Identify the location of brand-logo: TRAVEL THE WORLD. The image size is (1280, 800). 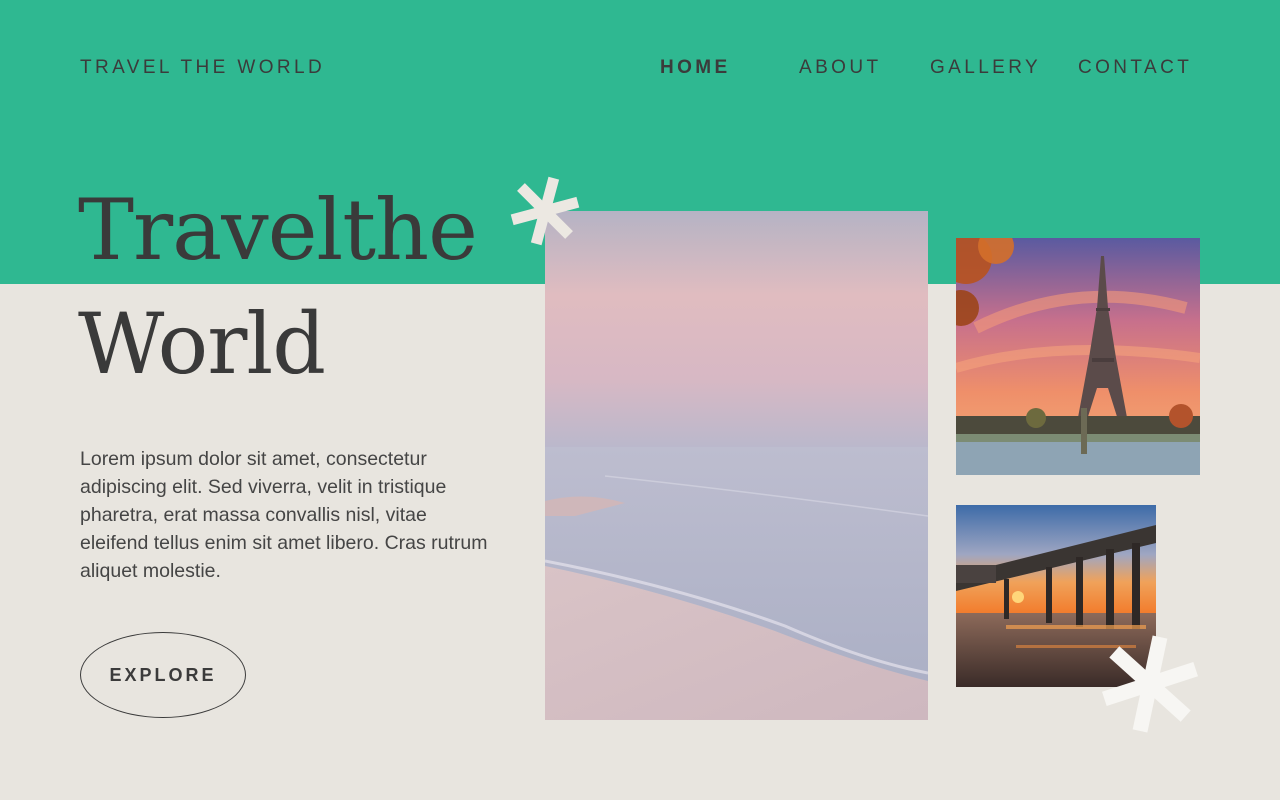
(202, 68).